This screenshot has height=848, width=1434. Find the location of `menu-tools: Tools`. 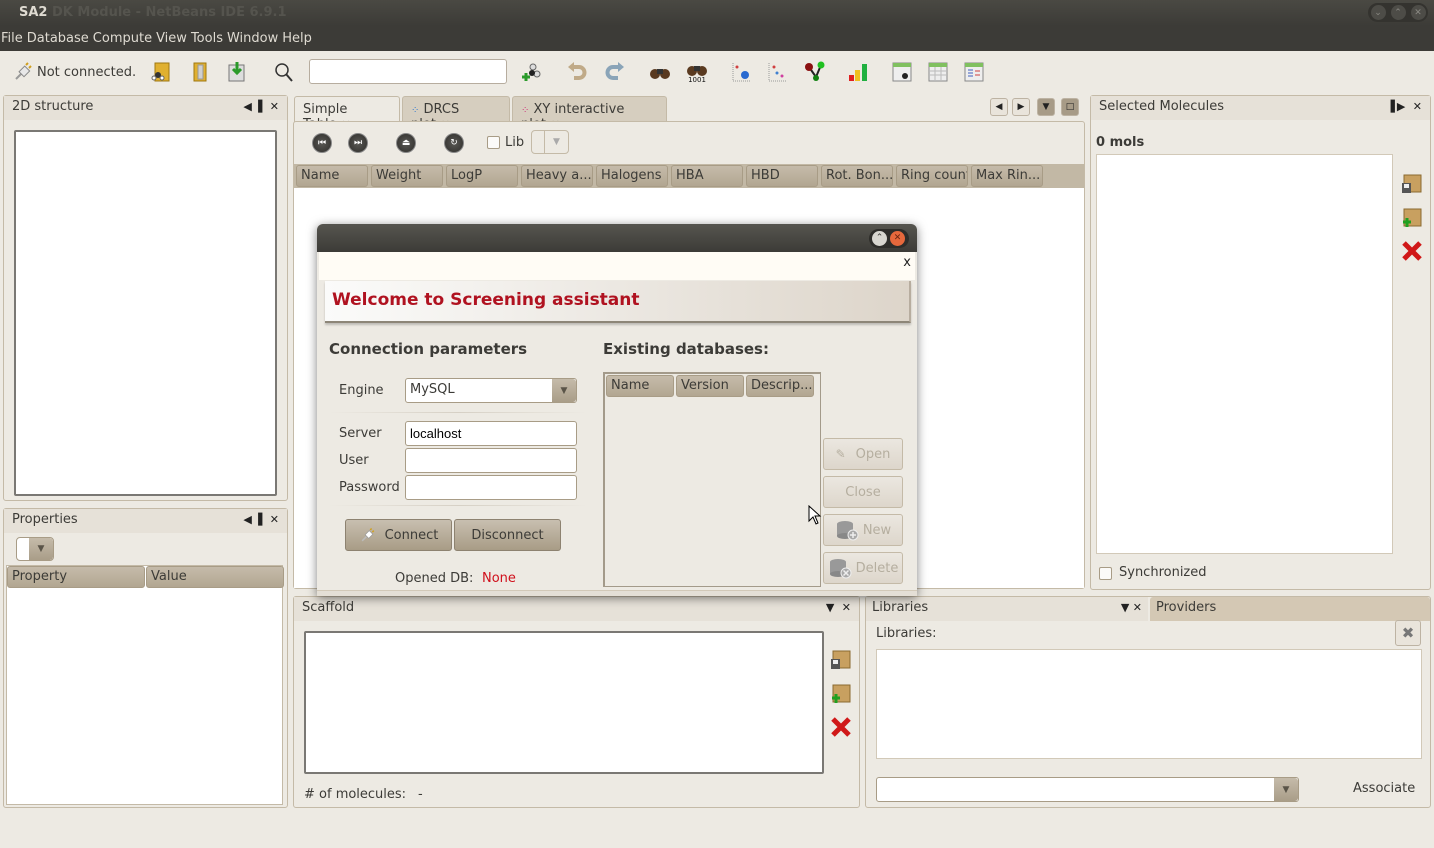

menu-tools: Tools is located at coordinates (208, 38).